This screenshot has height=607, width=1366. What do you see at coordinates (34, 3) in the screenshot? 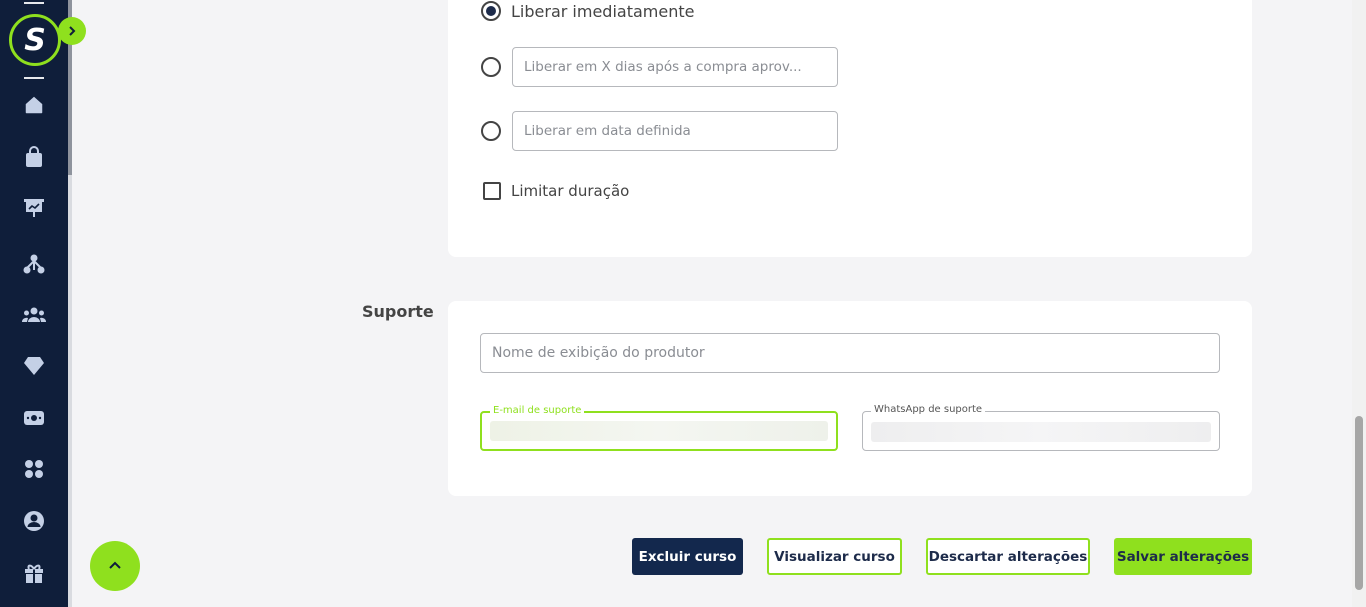
I see `logo-divider-top` at bounding box center [34, 3].